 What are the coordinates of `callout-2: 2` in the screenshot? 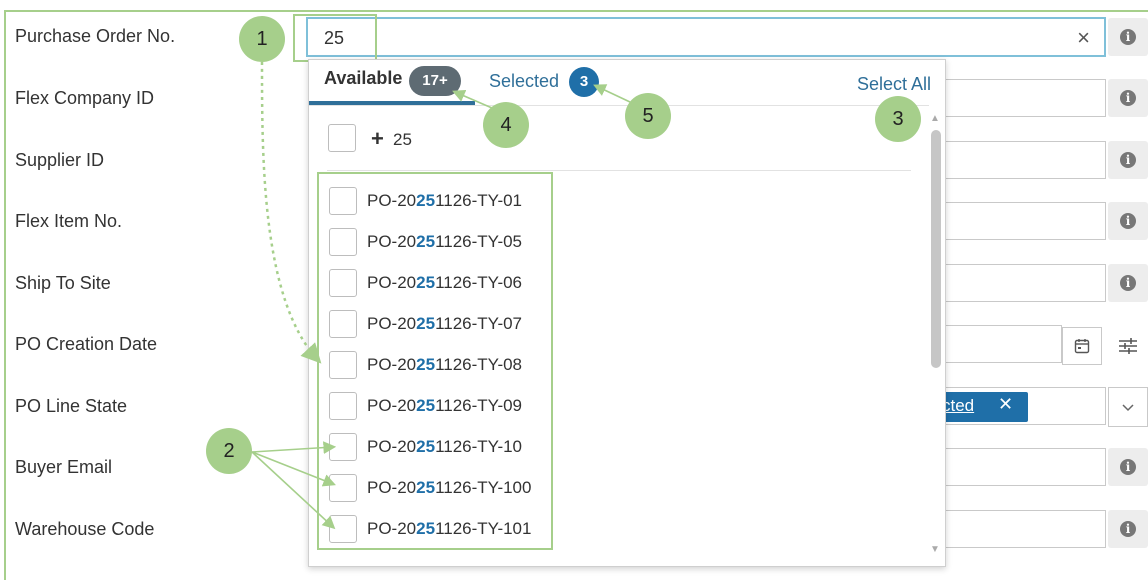 It's located at (229, 451).